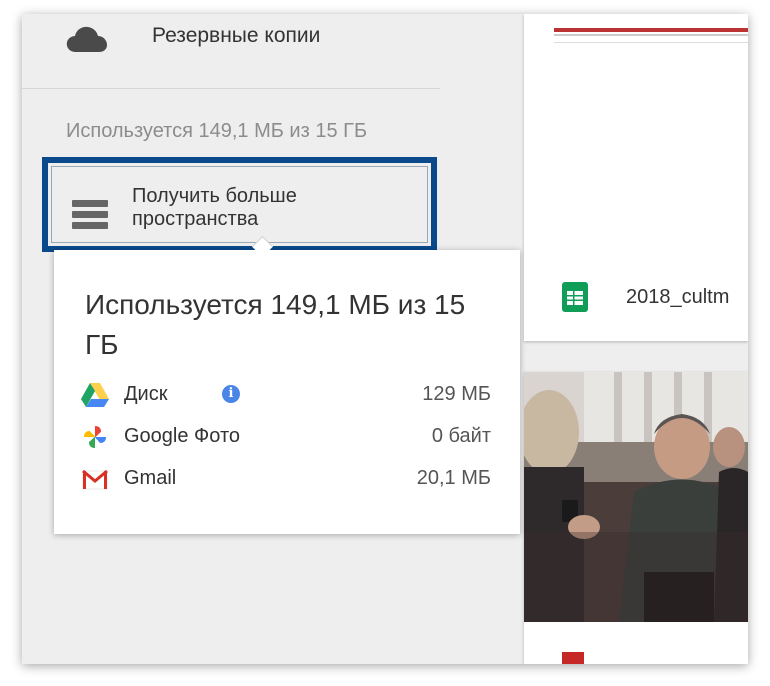 Image resolution: width=770 pixels, height=686 pixels. What do you see at coordinates (86, 39) in the screenshot?
I see `cloud-icon` at bounding box center [86, 39].